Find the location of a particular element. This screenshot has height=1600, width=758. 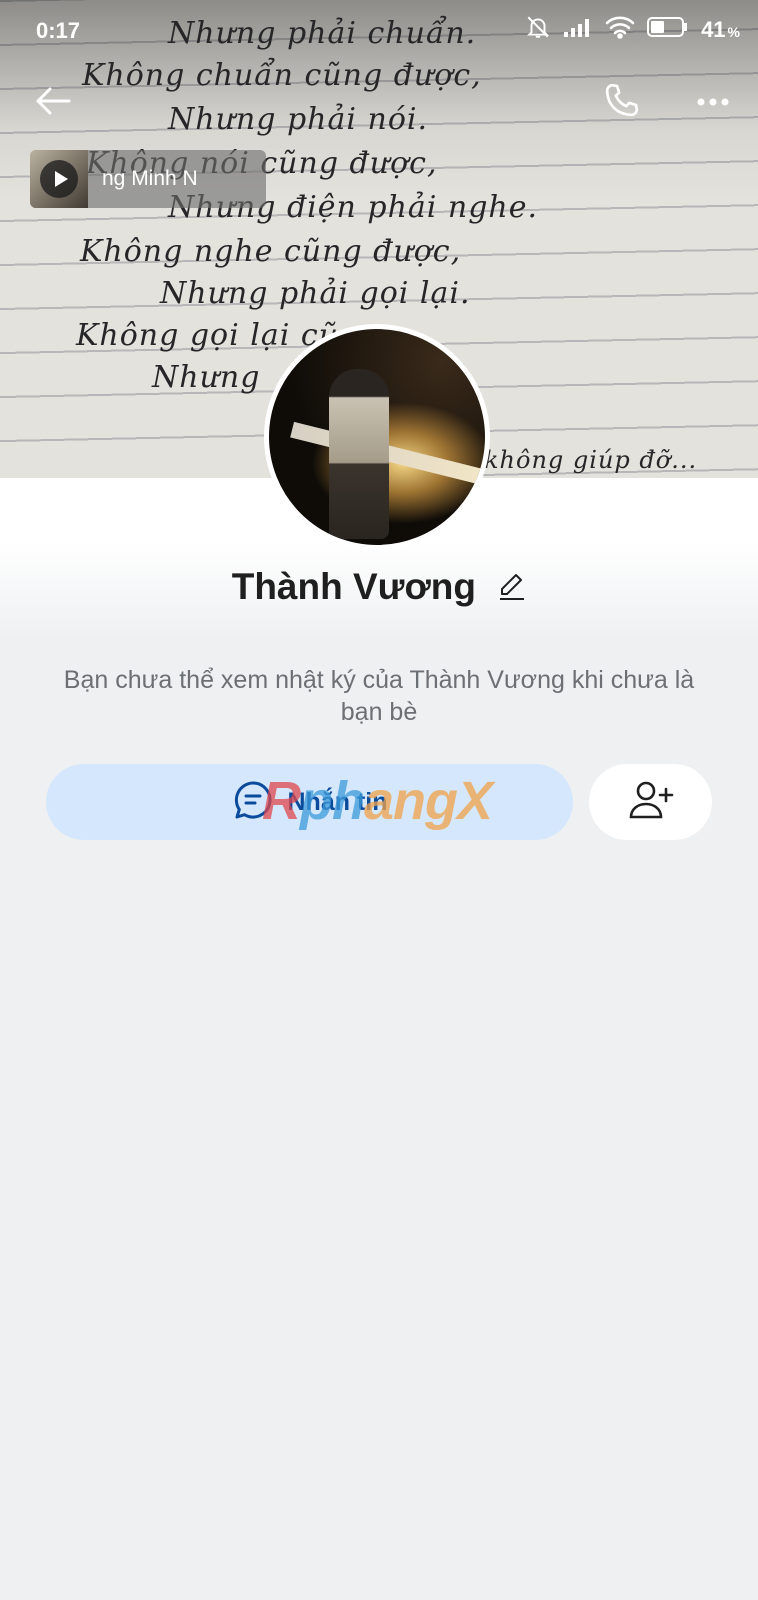

watermark: RphangX is located at coordinates (377, 801).